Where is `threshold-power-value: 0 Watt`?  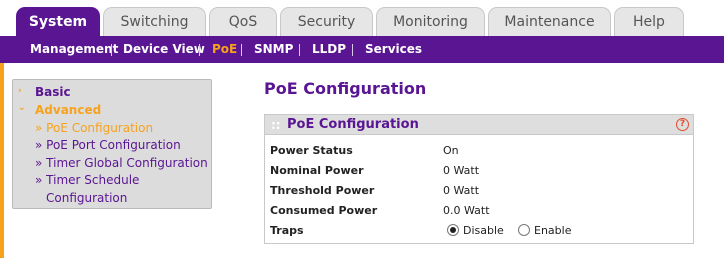 threshold-power-value: 0 Watt is located at coordinates (461, 190).